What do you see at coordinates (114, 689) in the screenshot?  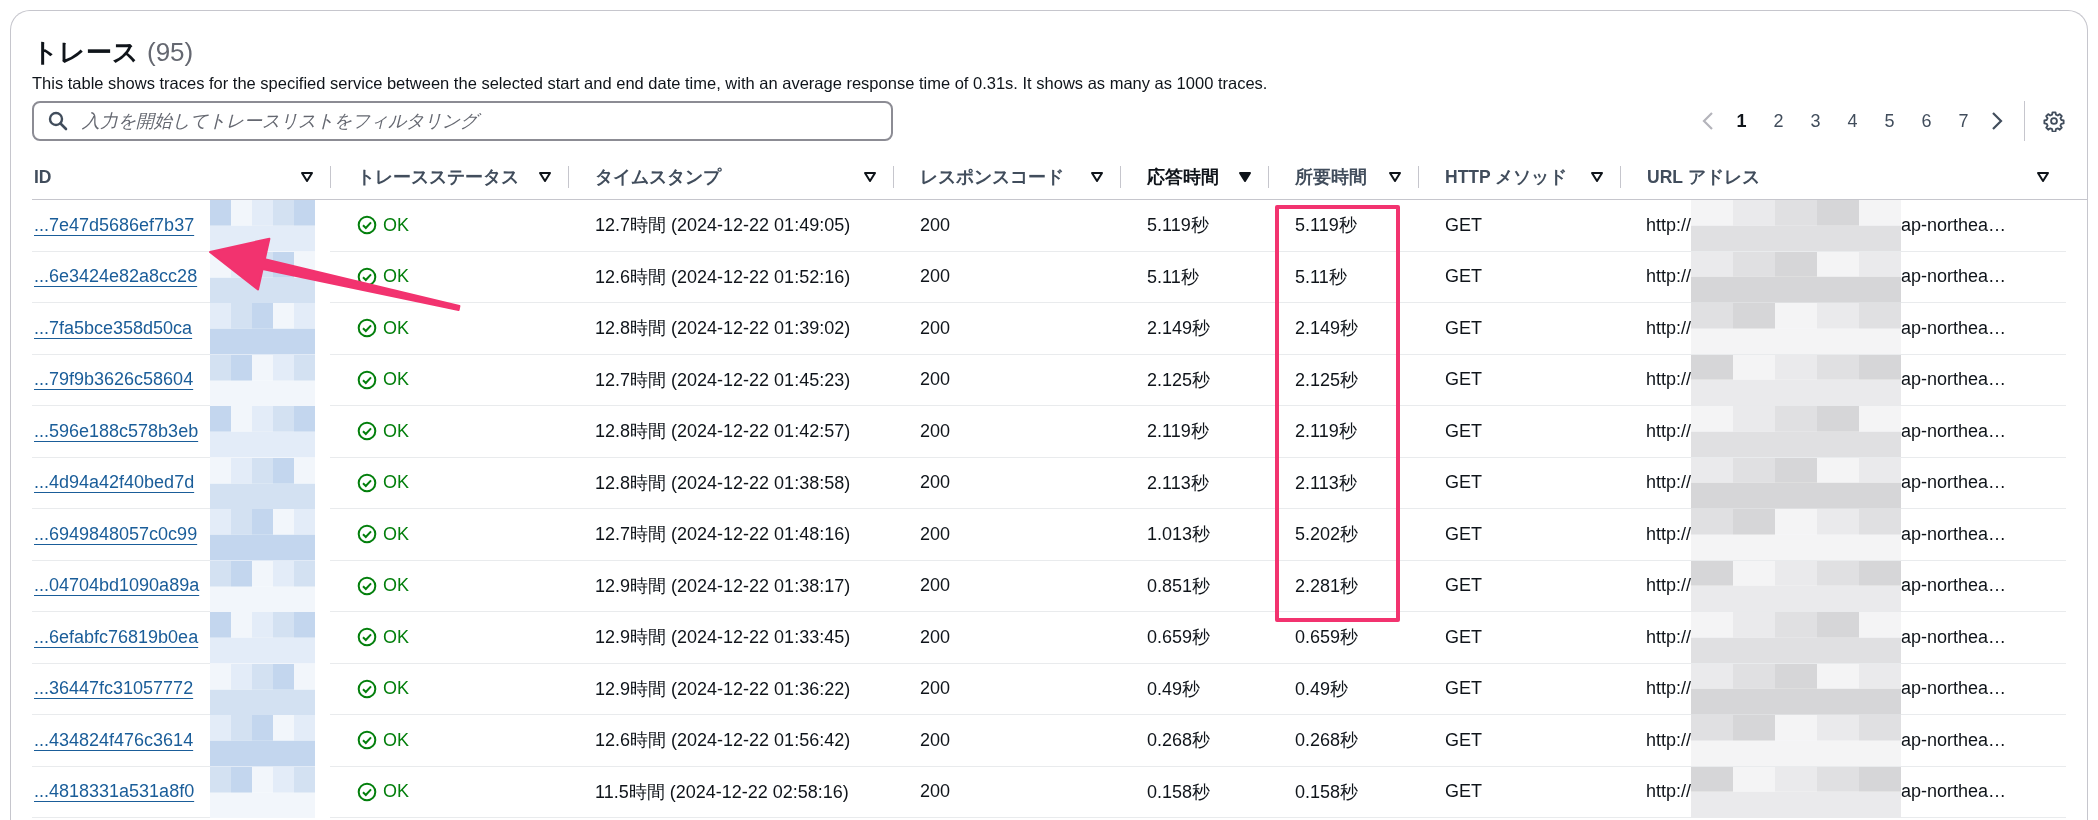 I see `trace-id-link: ...36447fc31057772` at bounding box center [114, 689].